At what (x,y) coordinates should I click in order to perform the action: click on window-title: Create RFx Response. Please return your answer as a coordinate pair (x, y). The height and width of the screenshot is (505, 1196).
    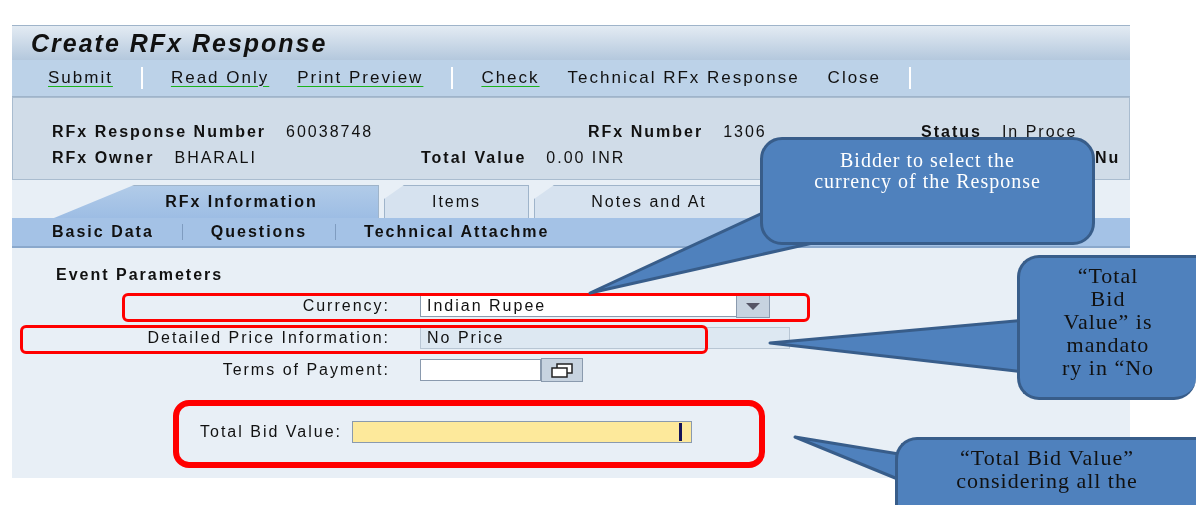
    Looking at the image, I should click on (179, 43).